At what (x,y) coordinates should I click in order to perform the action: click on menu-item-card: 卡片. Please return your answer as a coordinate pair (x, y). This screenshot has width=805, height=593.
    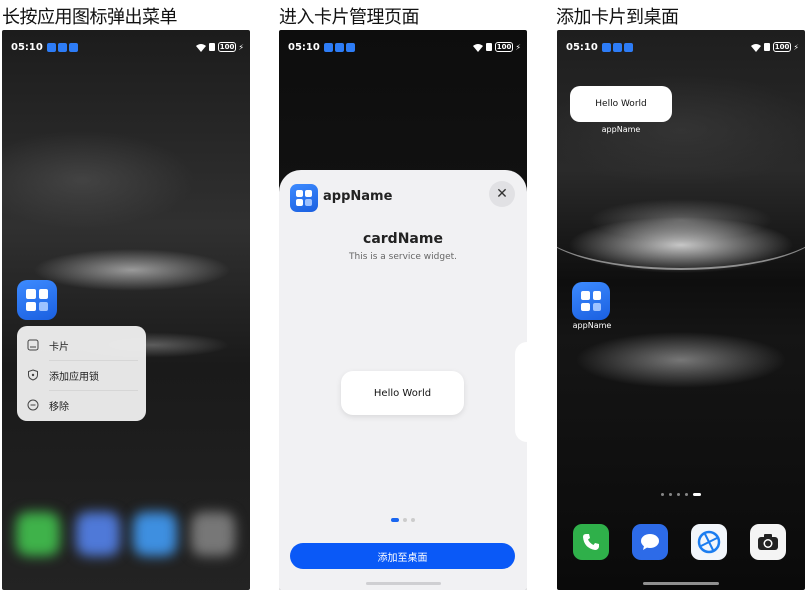
    Looking at the image, I should click on (81, 345).